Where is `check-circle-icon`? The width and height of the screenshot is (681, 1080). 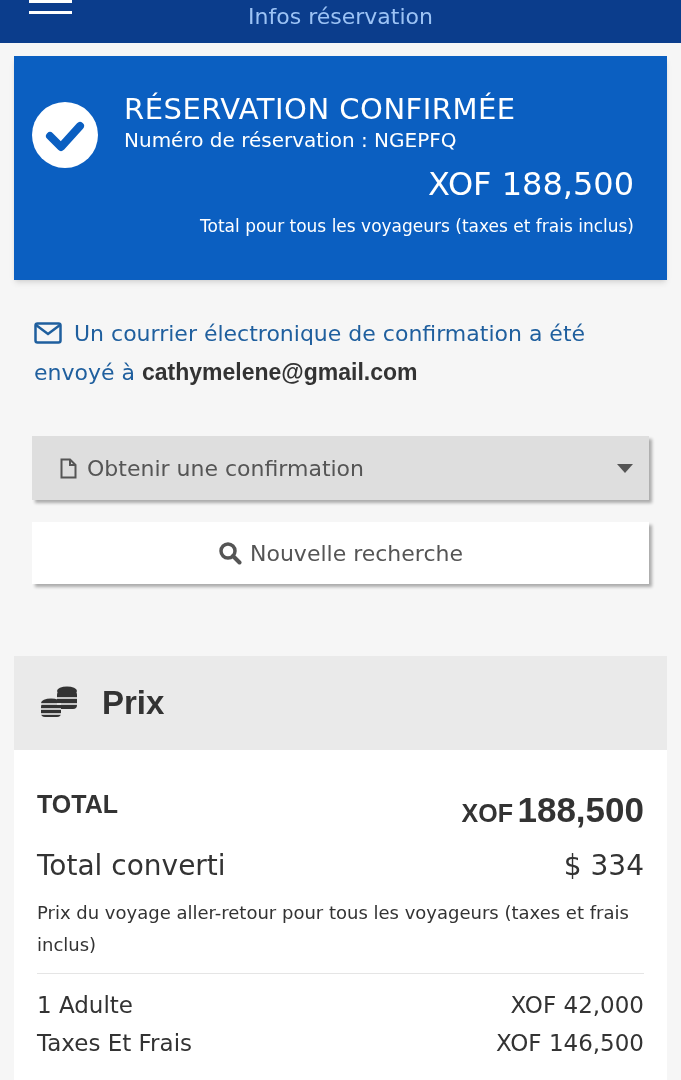 check-circle-icon is located at coordinates (65, 135).